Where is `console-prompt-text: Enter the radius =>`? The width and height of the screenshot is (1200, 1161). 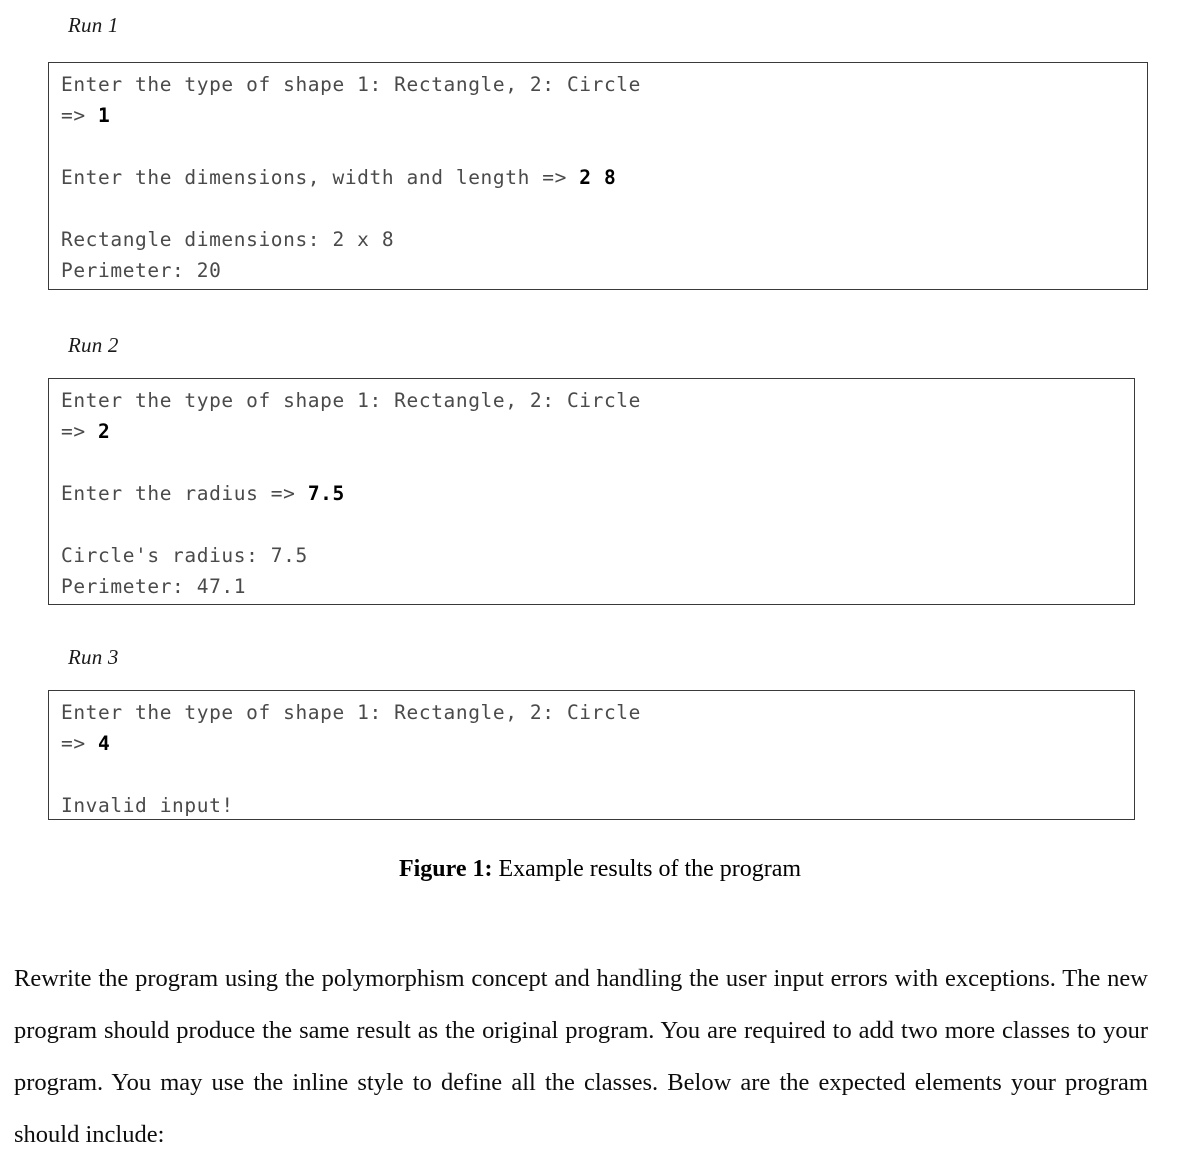
console-prompt-text: Enter the radius => is located at coordinates (184, 493).